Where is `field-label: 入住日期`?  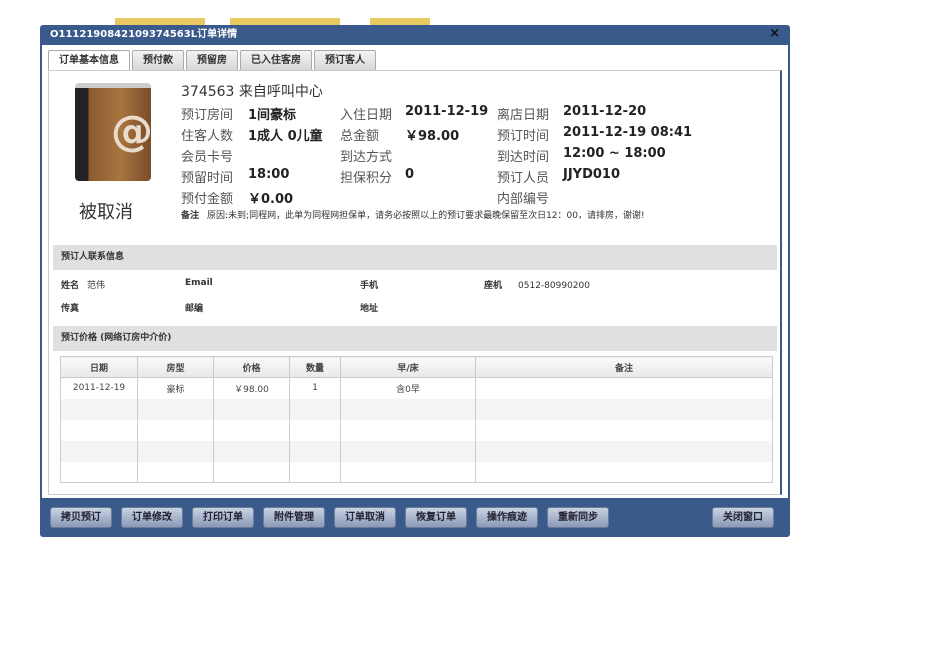 field-label: 入住日期 is located at coordinates (366, 115).